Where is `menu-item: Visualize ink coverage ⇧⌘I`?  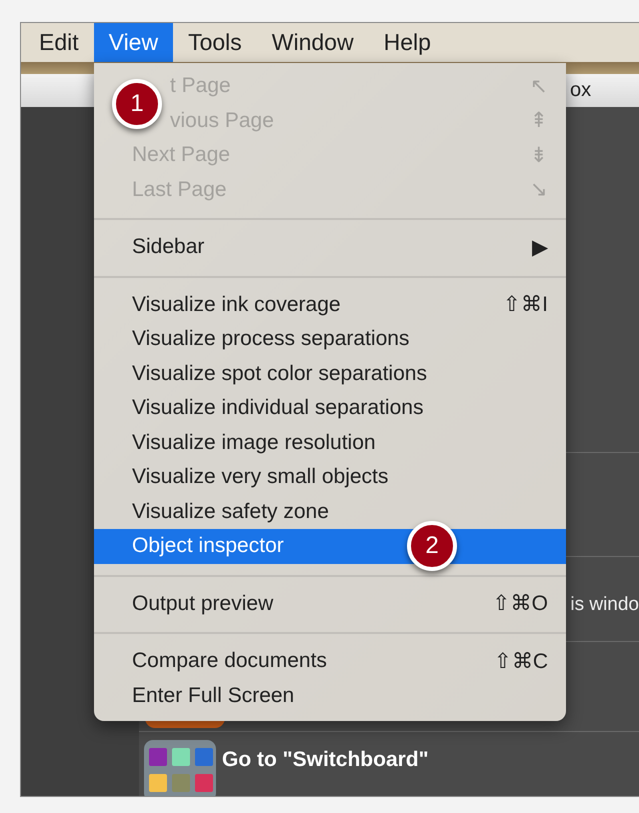 menu-item: Visualize ink coverage ⇧⌘I is located at coordinates (330, 305).